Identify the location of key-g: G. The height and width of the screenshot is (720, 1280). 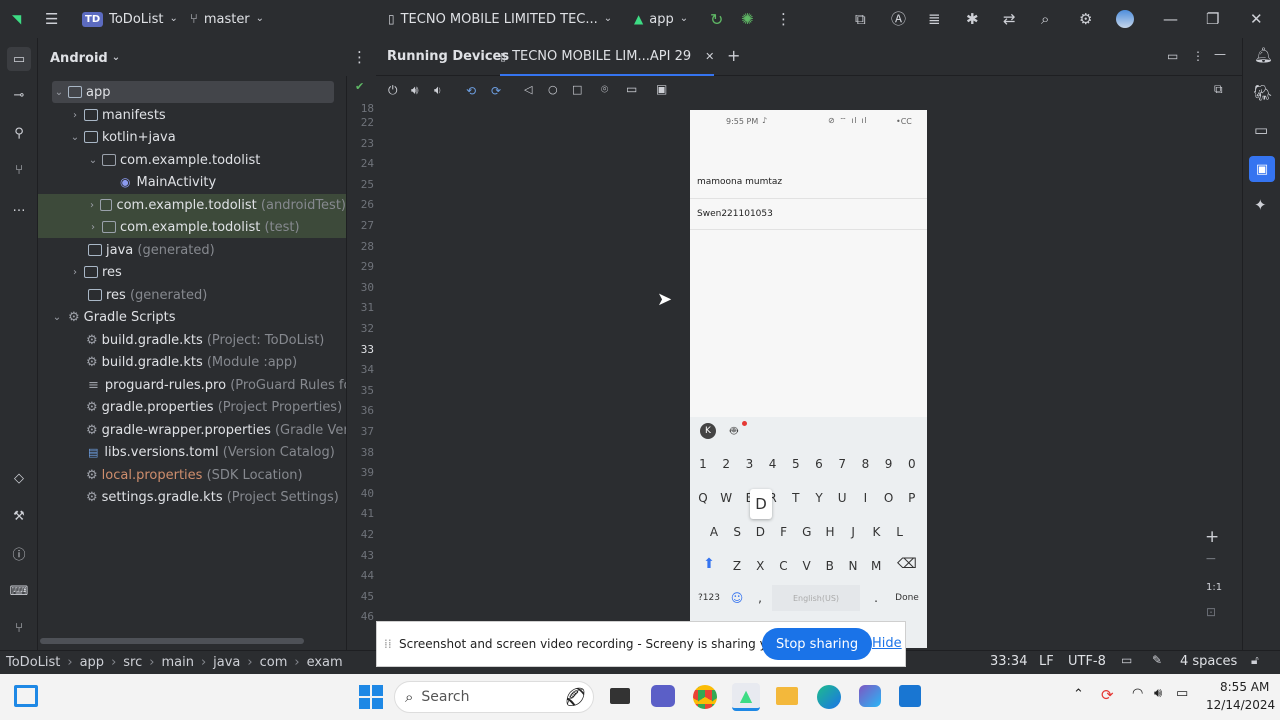
(807, 532).